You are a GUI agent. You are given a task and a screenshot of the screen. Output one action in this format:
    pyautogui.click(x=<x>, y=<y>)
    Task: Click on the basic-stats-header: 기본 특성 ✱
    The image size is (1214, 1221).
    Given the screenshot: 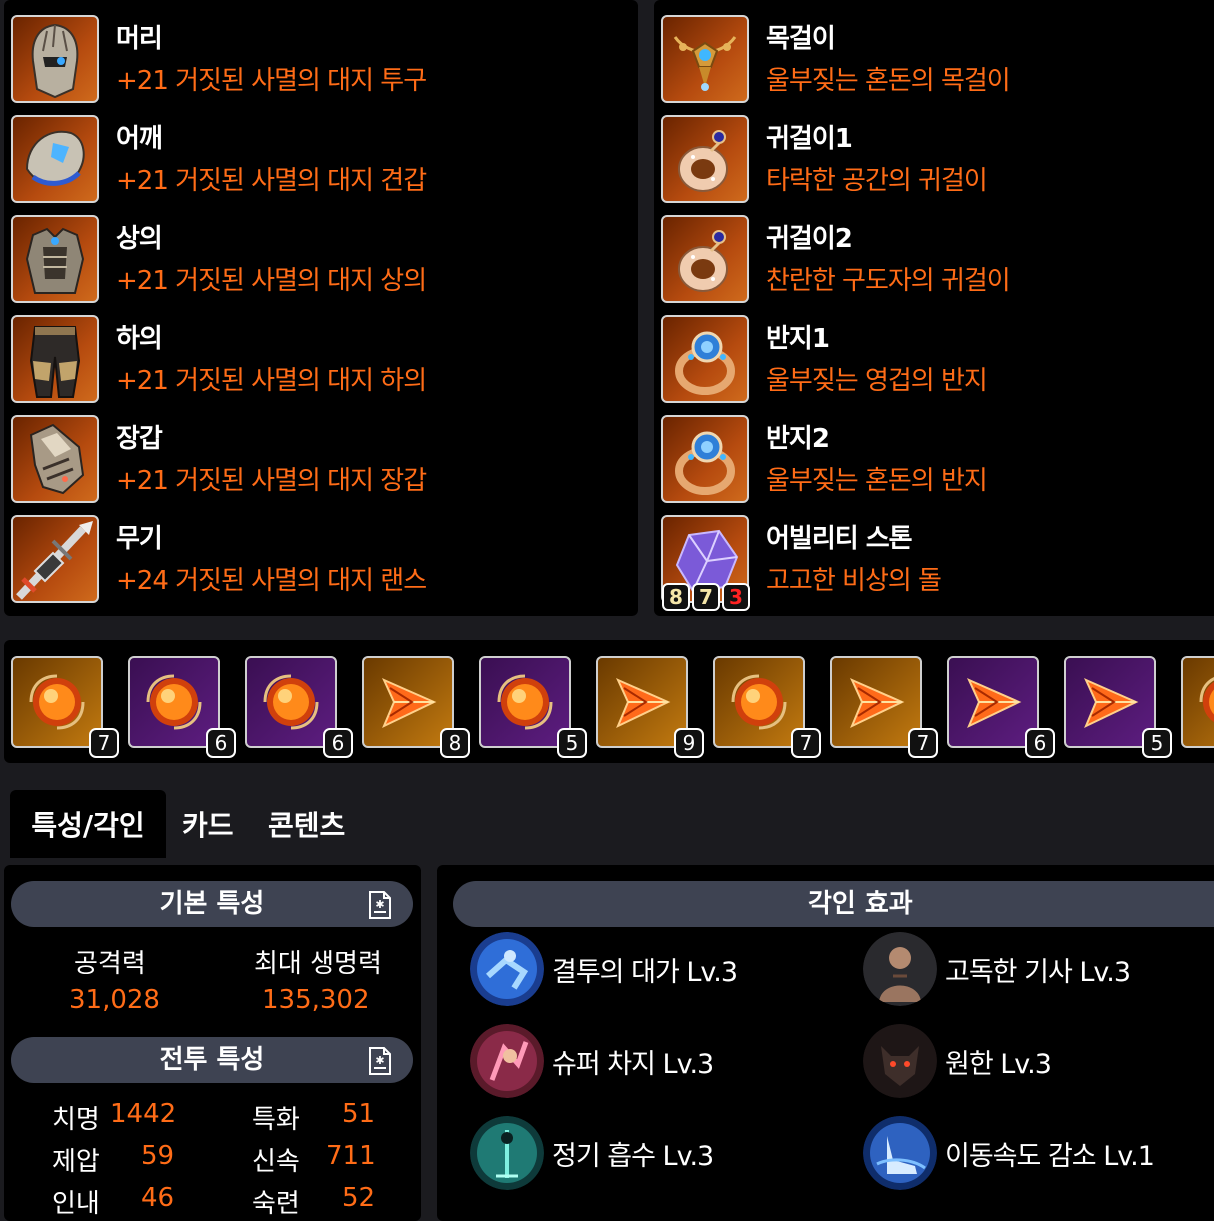 What is the action you would take?
    pyautogui.click(x=212, y=904)
    